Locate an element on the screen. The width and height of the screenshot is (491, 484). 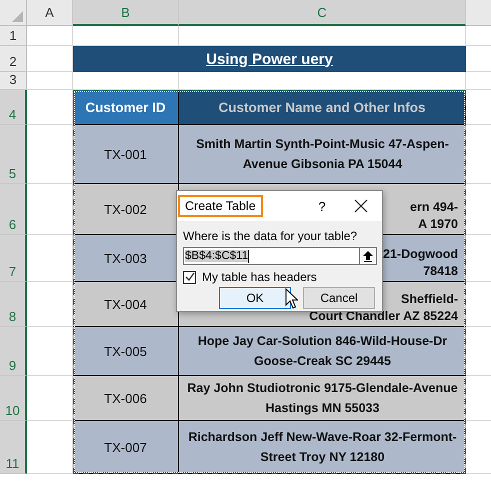
row-header: 4 is located at coordinates (13, 107).